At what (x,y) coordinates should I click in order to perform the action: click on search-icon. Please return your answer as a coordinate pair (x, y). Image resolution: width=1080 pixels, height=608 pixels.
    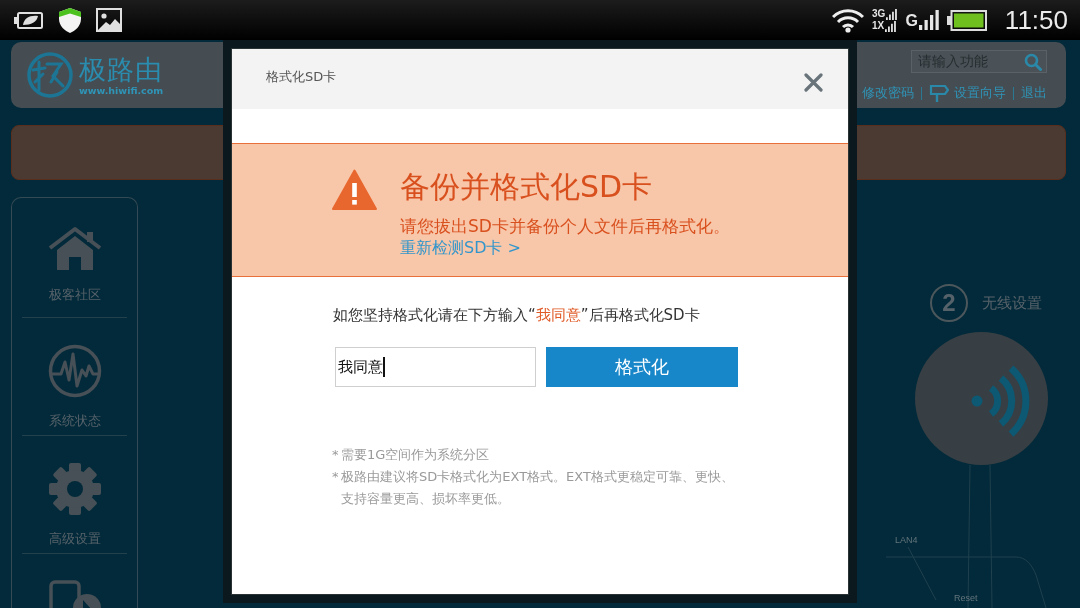
    Looking at the image, I should click on (1033, 61).